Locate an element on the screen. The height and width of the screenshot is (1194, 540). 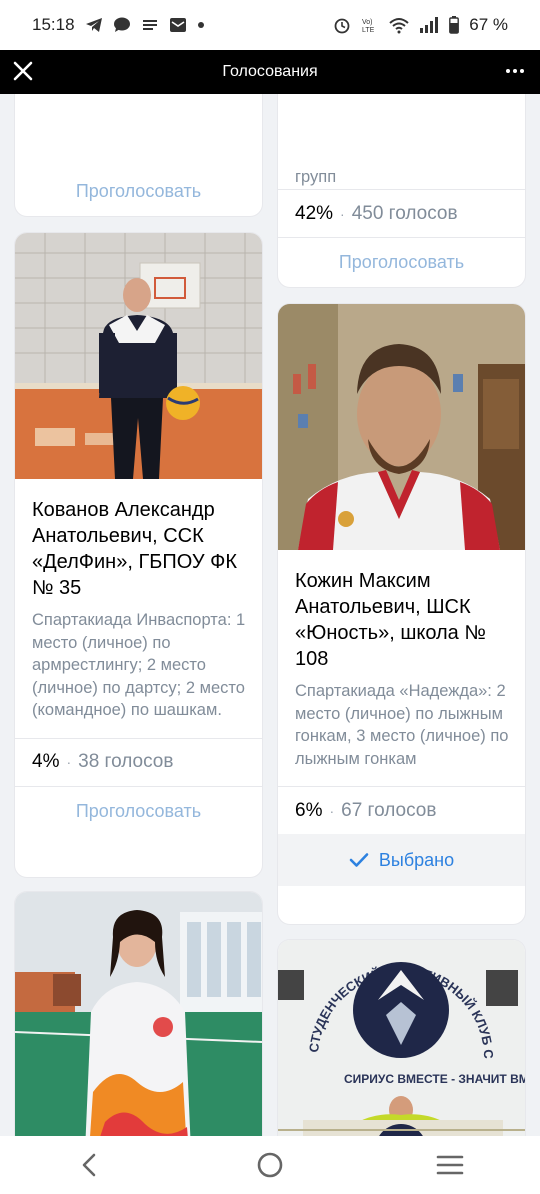
nav-home-icon is located at coordinates (270, 1165).